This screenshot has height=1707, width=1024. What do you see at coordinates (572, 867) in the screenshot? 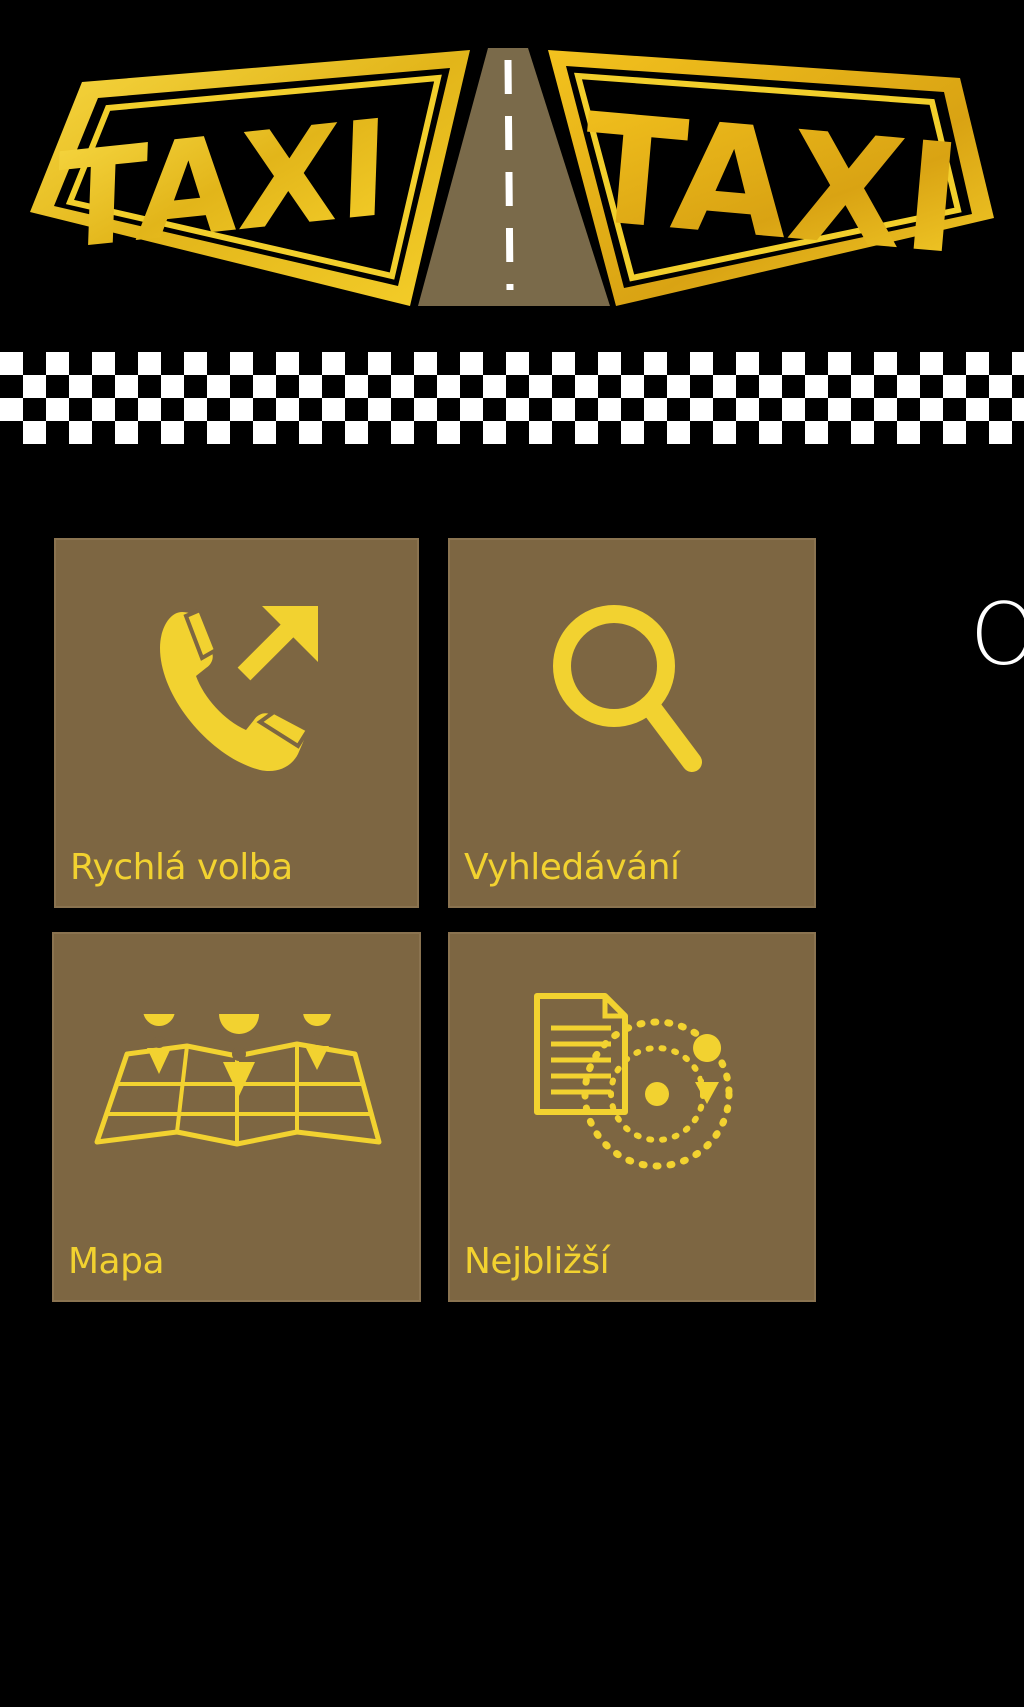
I see `tile-label: Vyhledávání` at bounding box center [572, 867].